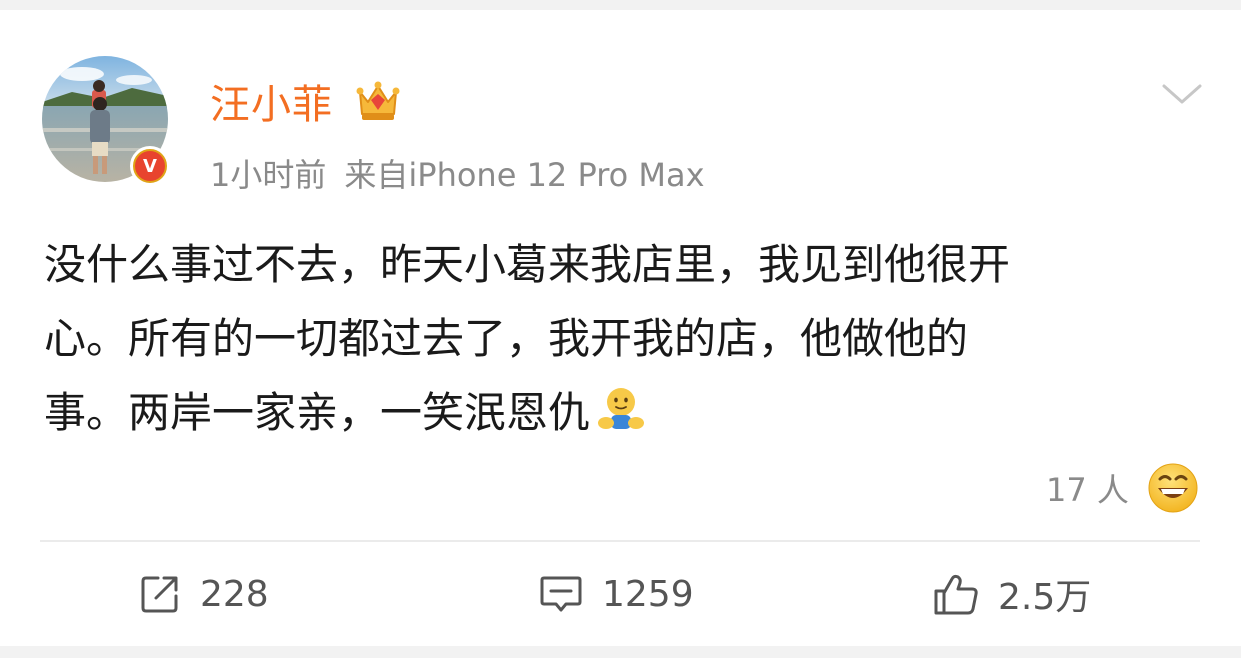  I want to click on repost-icon, so click(159, 594).